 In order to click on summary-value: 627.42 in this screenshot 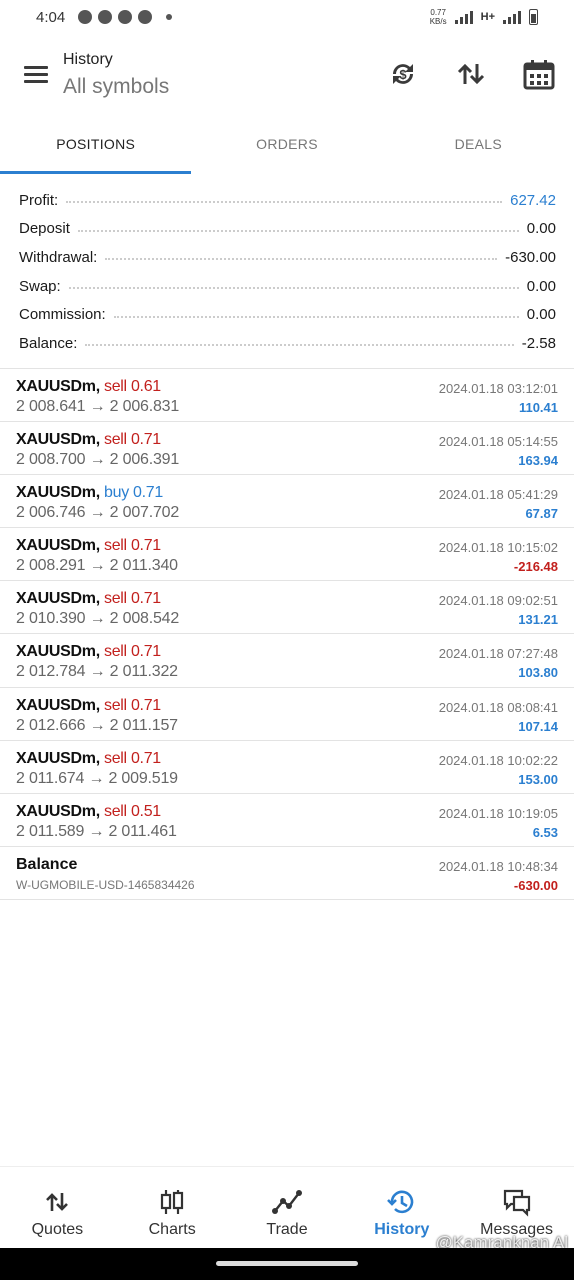, I will do `click(529, 200)`.